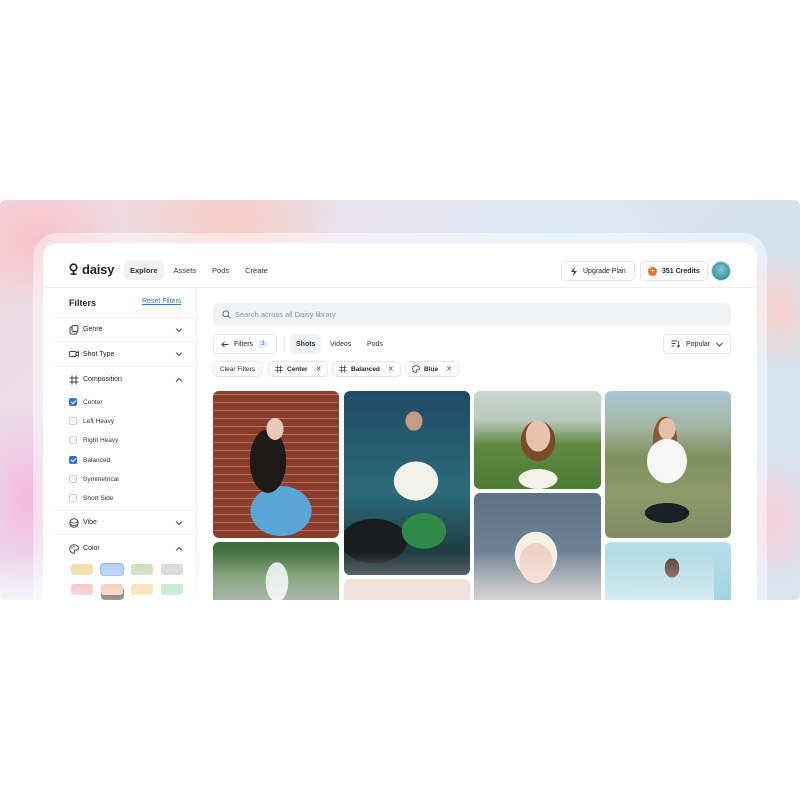 The width and height of the screenshot is (800, 800). I want to click on chip-label: Center, so click(297, 369).